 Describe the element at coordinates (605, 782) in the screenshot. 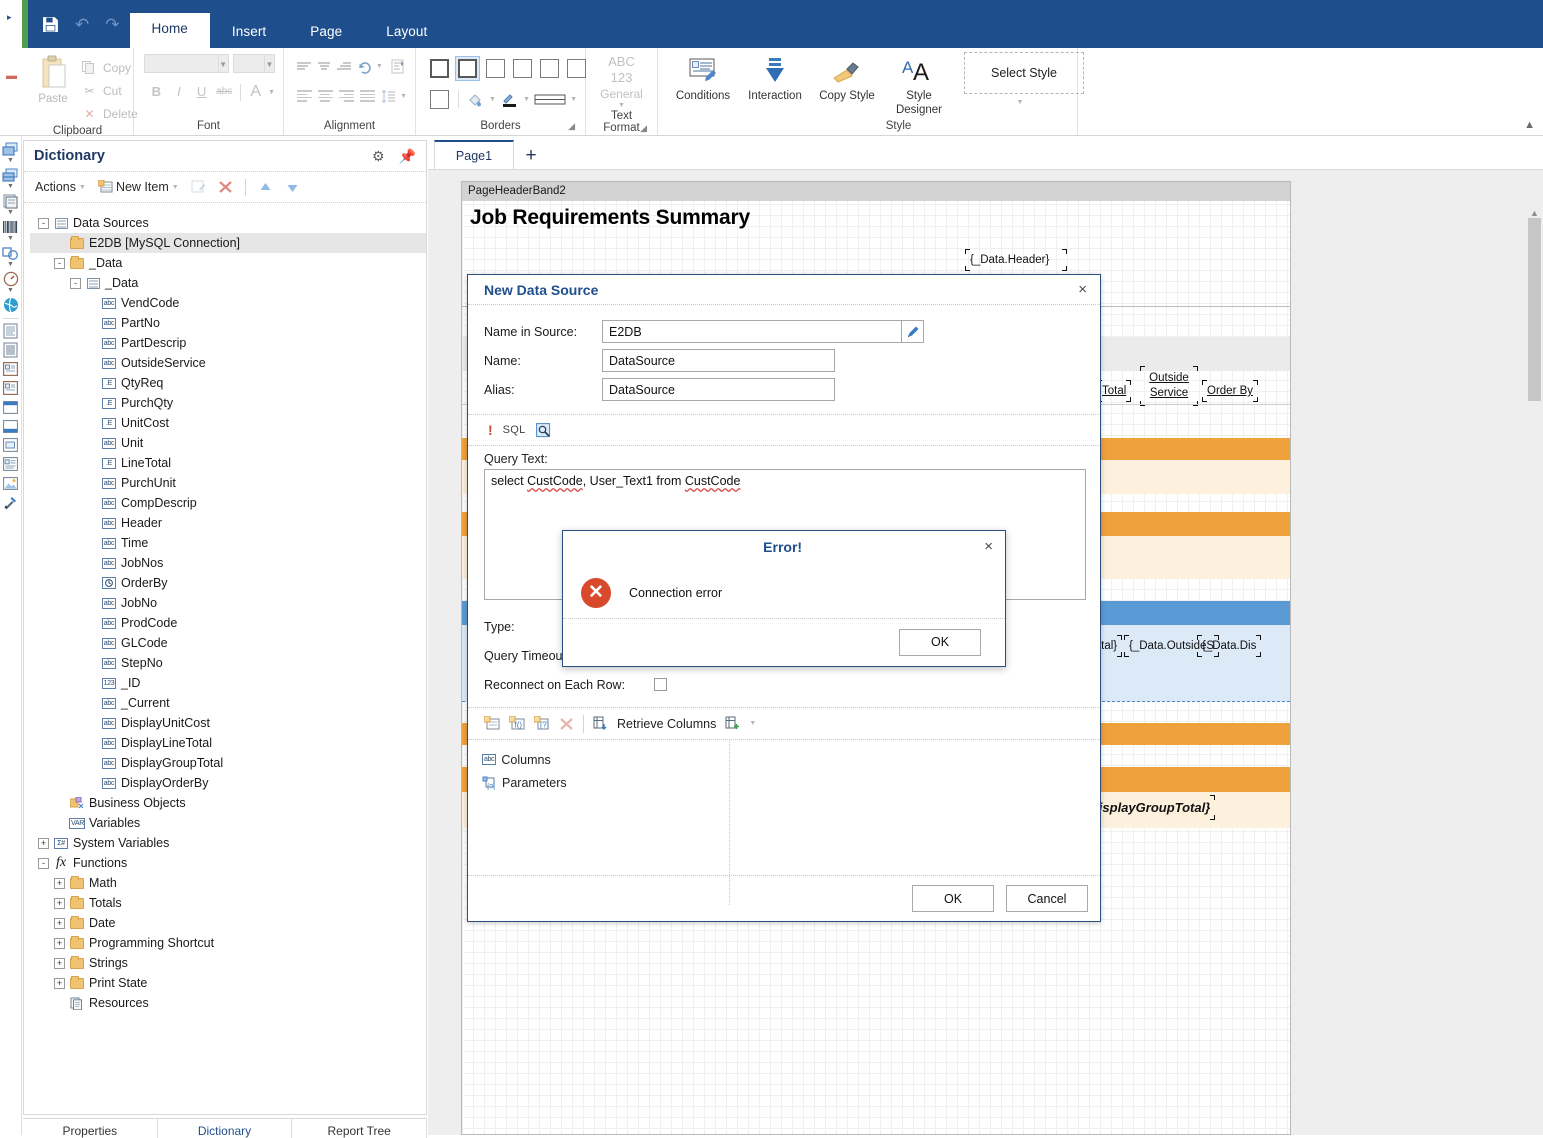

I see `parameters-node: [?] Parameters` at that location.